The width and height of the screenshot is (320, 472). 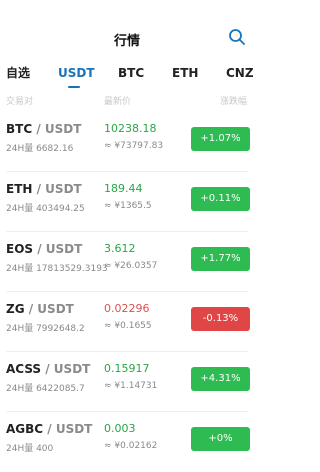 I want to click on tab-cnz: CNZ, so click(x=240, y=78).